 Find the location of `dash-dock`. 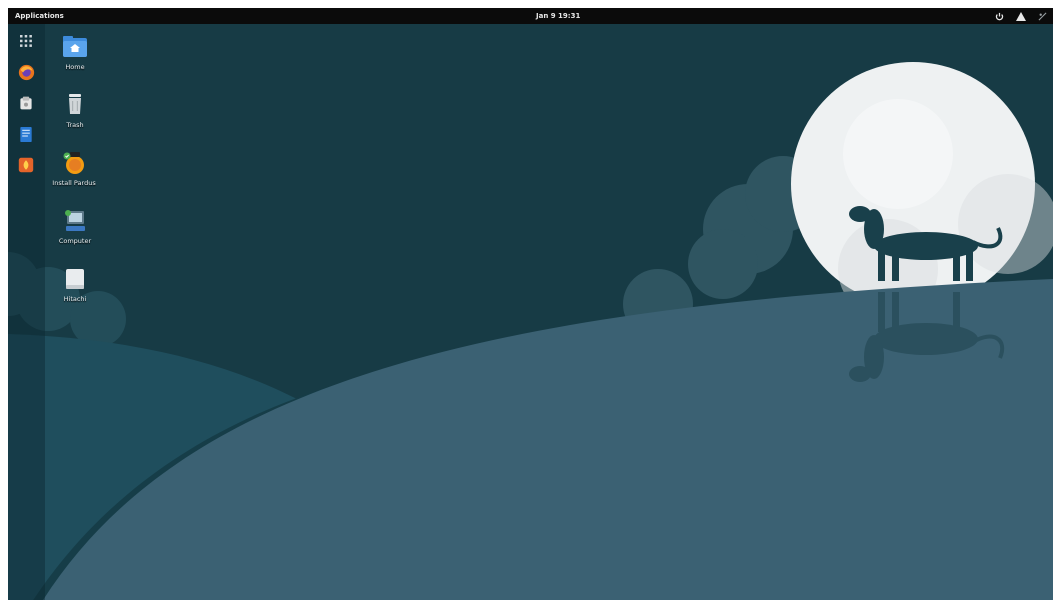

dash-dock is located at coordinates (26, 312).